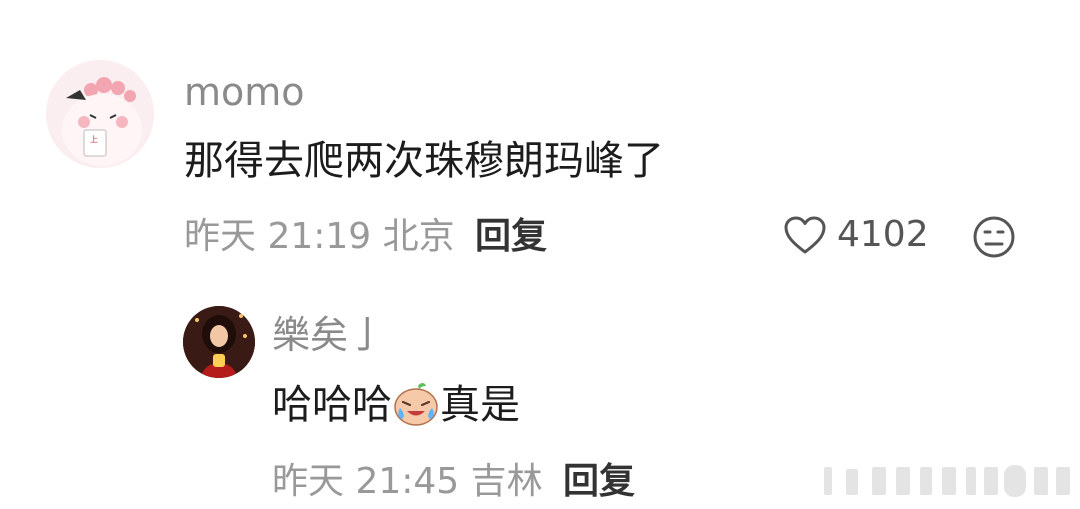  Describe the element at coordinates (329, 335) in the screenshot. I see `reply-username: 樂矣亅` at that location.